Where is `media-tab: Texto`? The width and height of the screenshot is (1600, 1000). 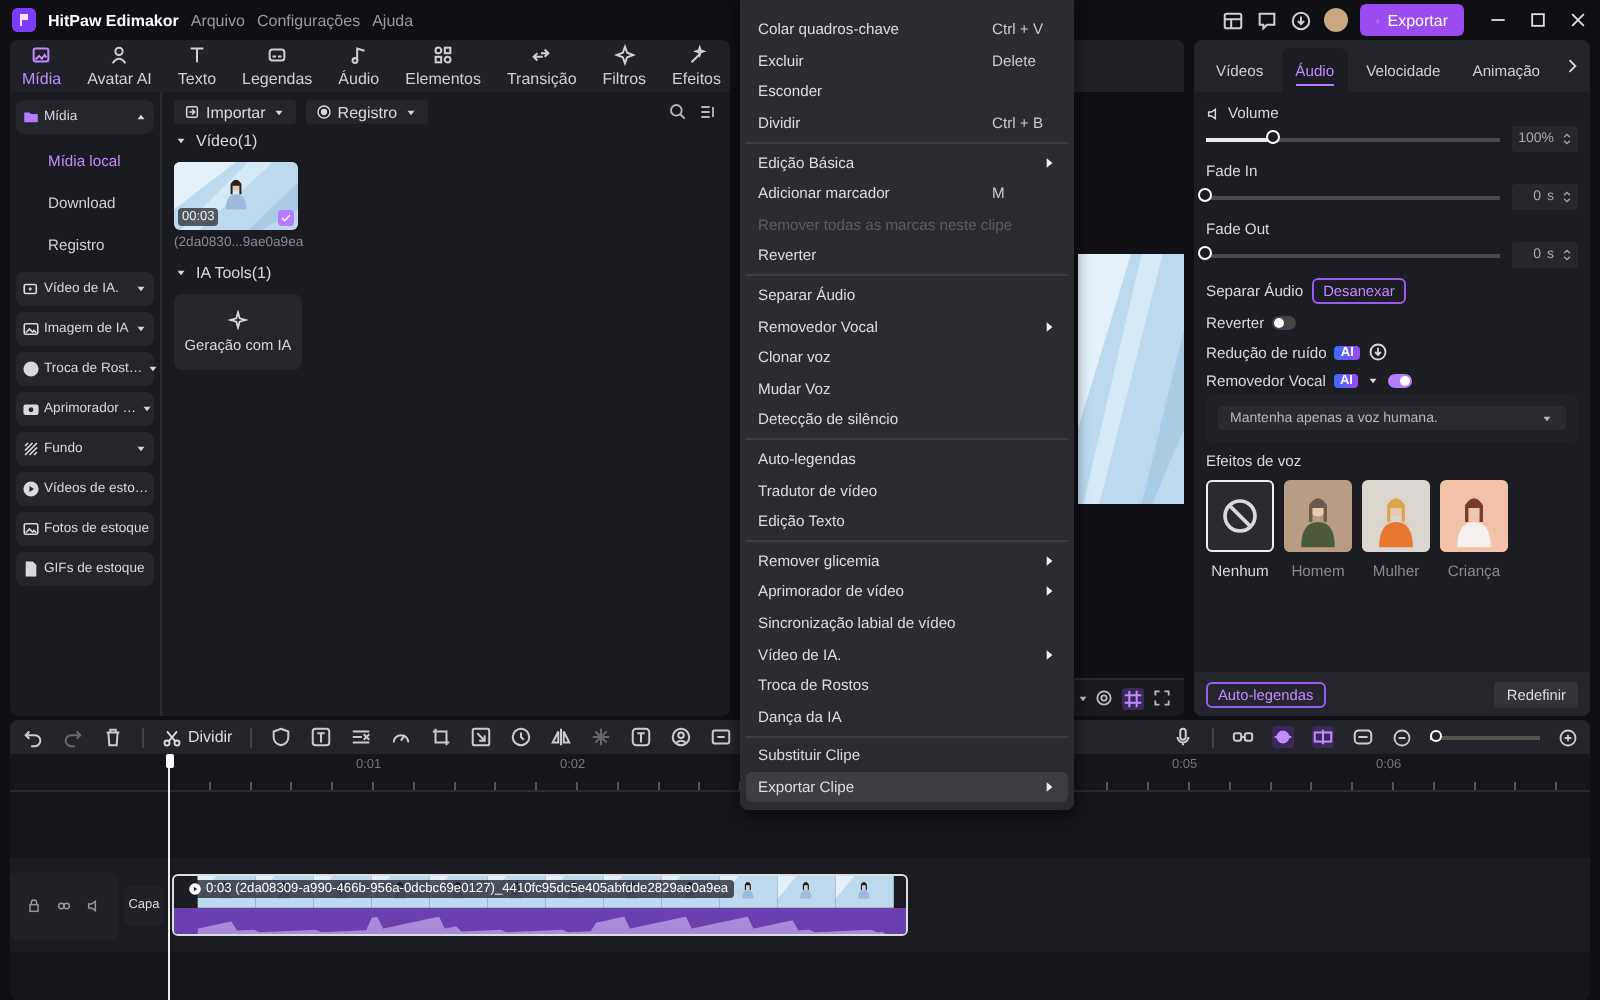 media-tab: Texto is located at coordinates (197, 66).